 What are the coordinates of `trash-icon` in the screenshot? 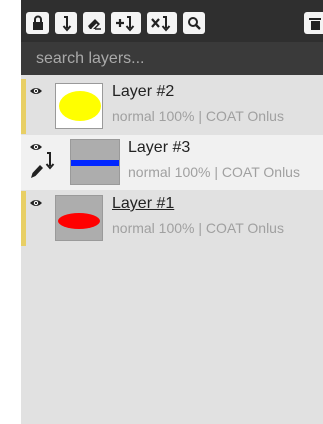 It's located at (315, 24).